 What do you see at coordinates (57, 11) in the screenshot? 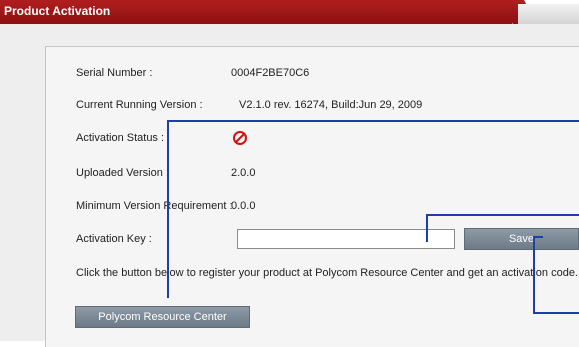
I see `window-title: Product Activation` at bounding box center [57, 11].